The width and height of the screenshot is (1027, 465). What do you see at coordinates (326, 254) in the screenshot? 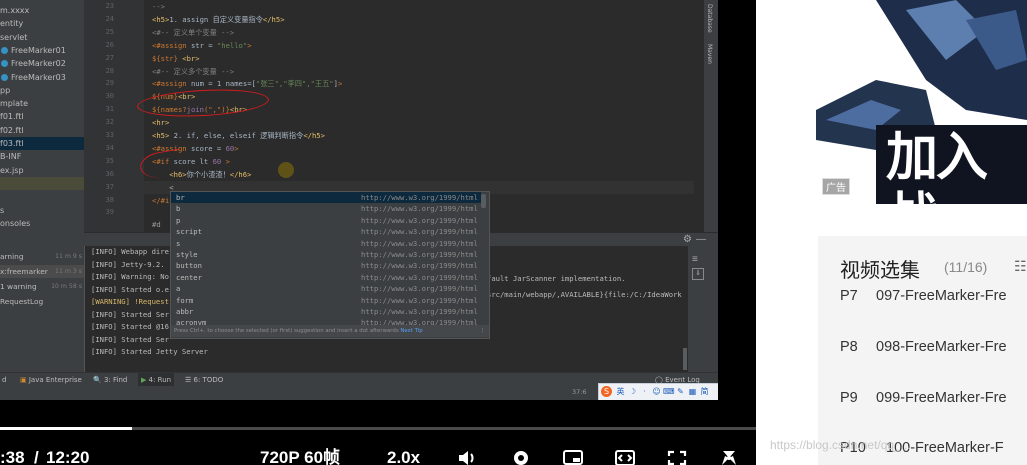
I see `completion-item: style http://www.w3.org/1999/html` at bounding box center [326, 254].